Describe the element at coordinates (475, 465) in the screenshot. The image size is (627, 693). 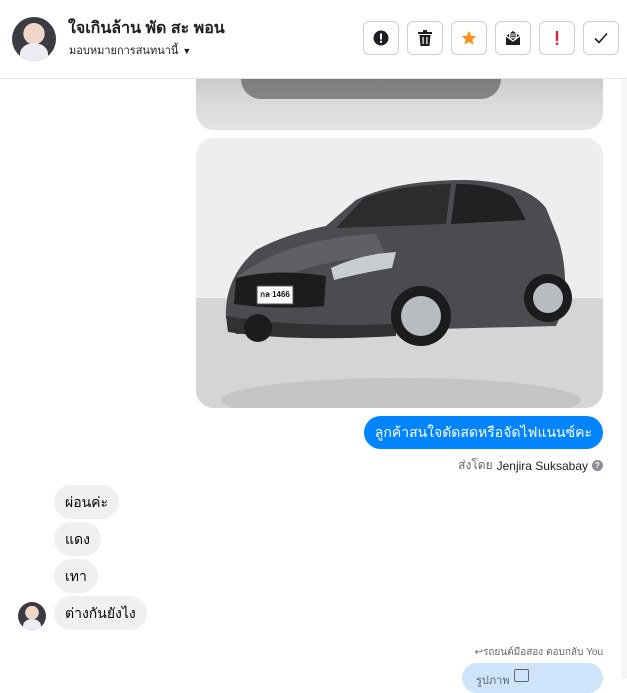
I see `sent-by-prefix: ส่งโดย` at that location.